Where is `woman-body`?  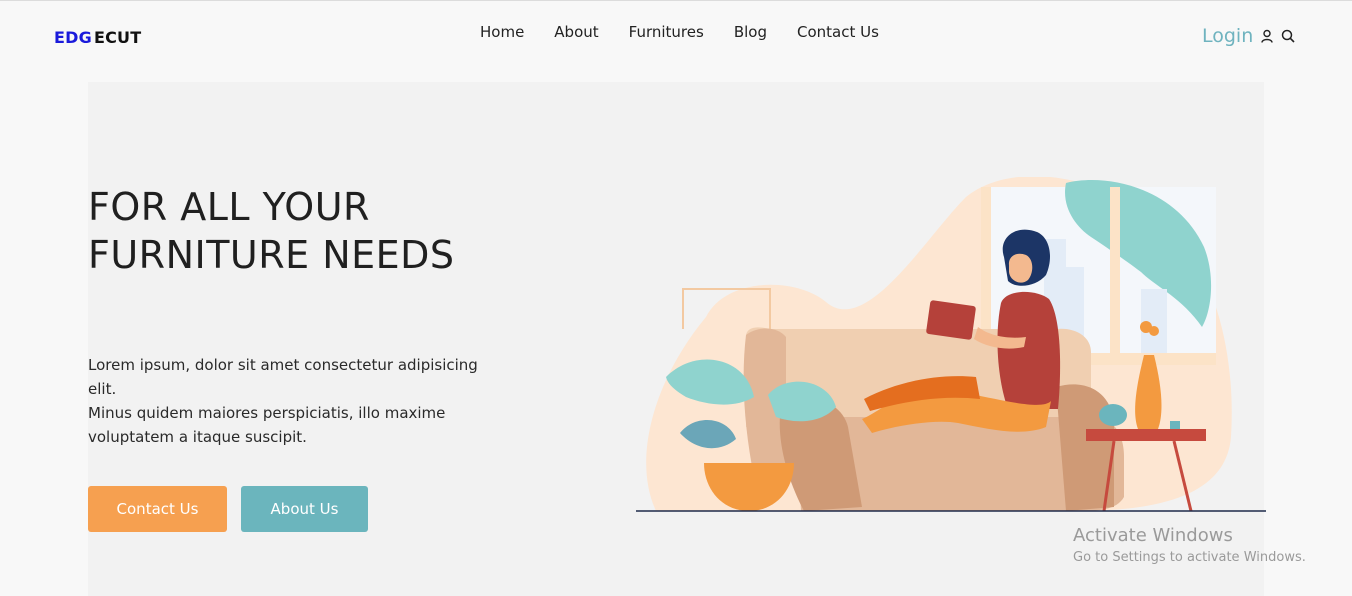
woman-body is located at coordinates (1029, 350).